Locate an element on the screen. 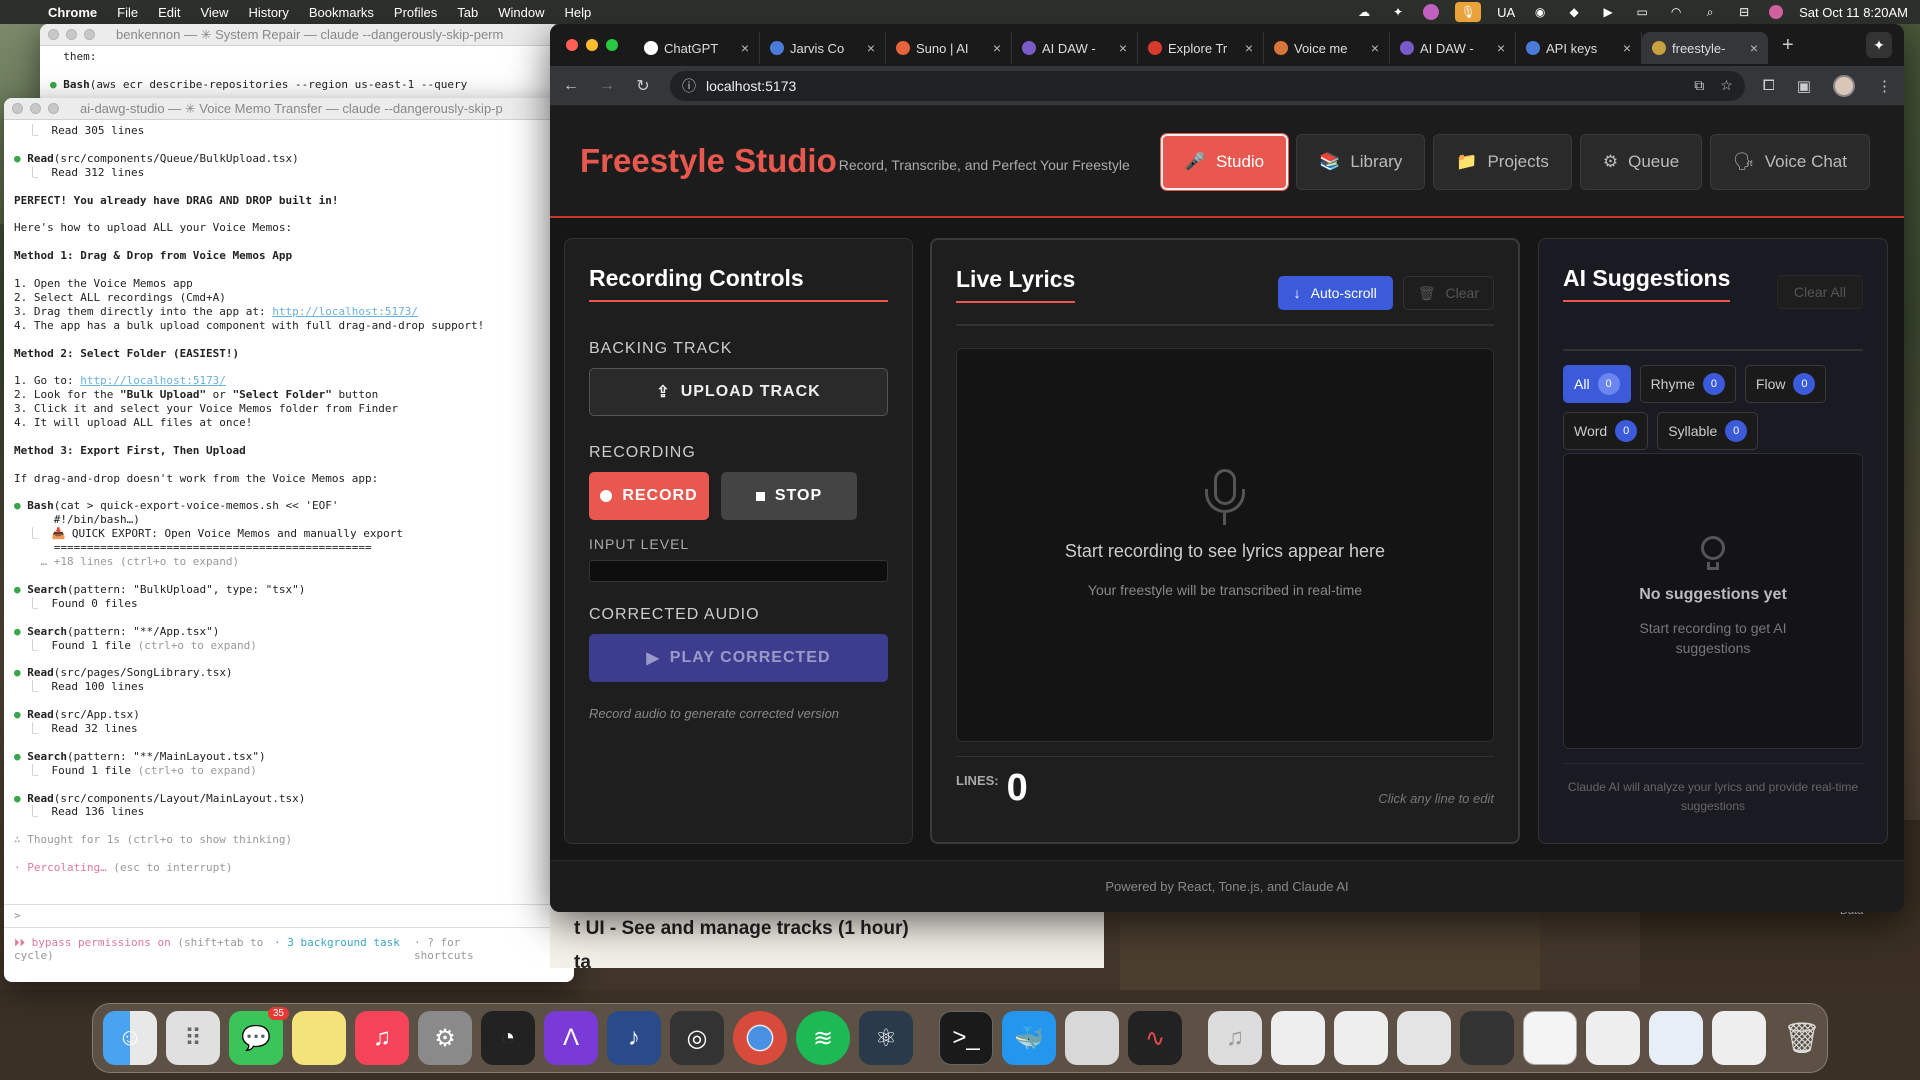 This screenshot has height=1080, width=1920. menu-item-window: Window is located at coordinates (521, 12).